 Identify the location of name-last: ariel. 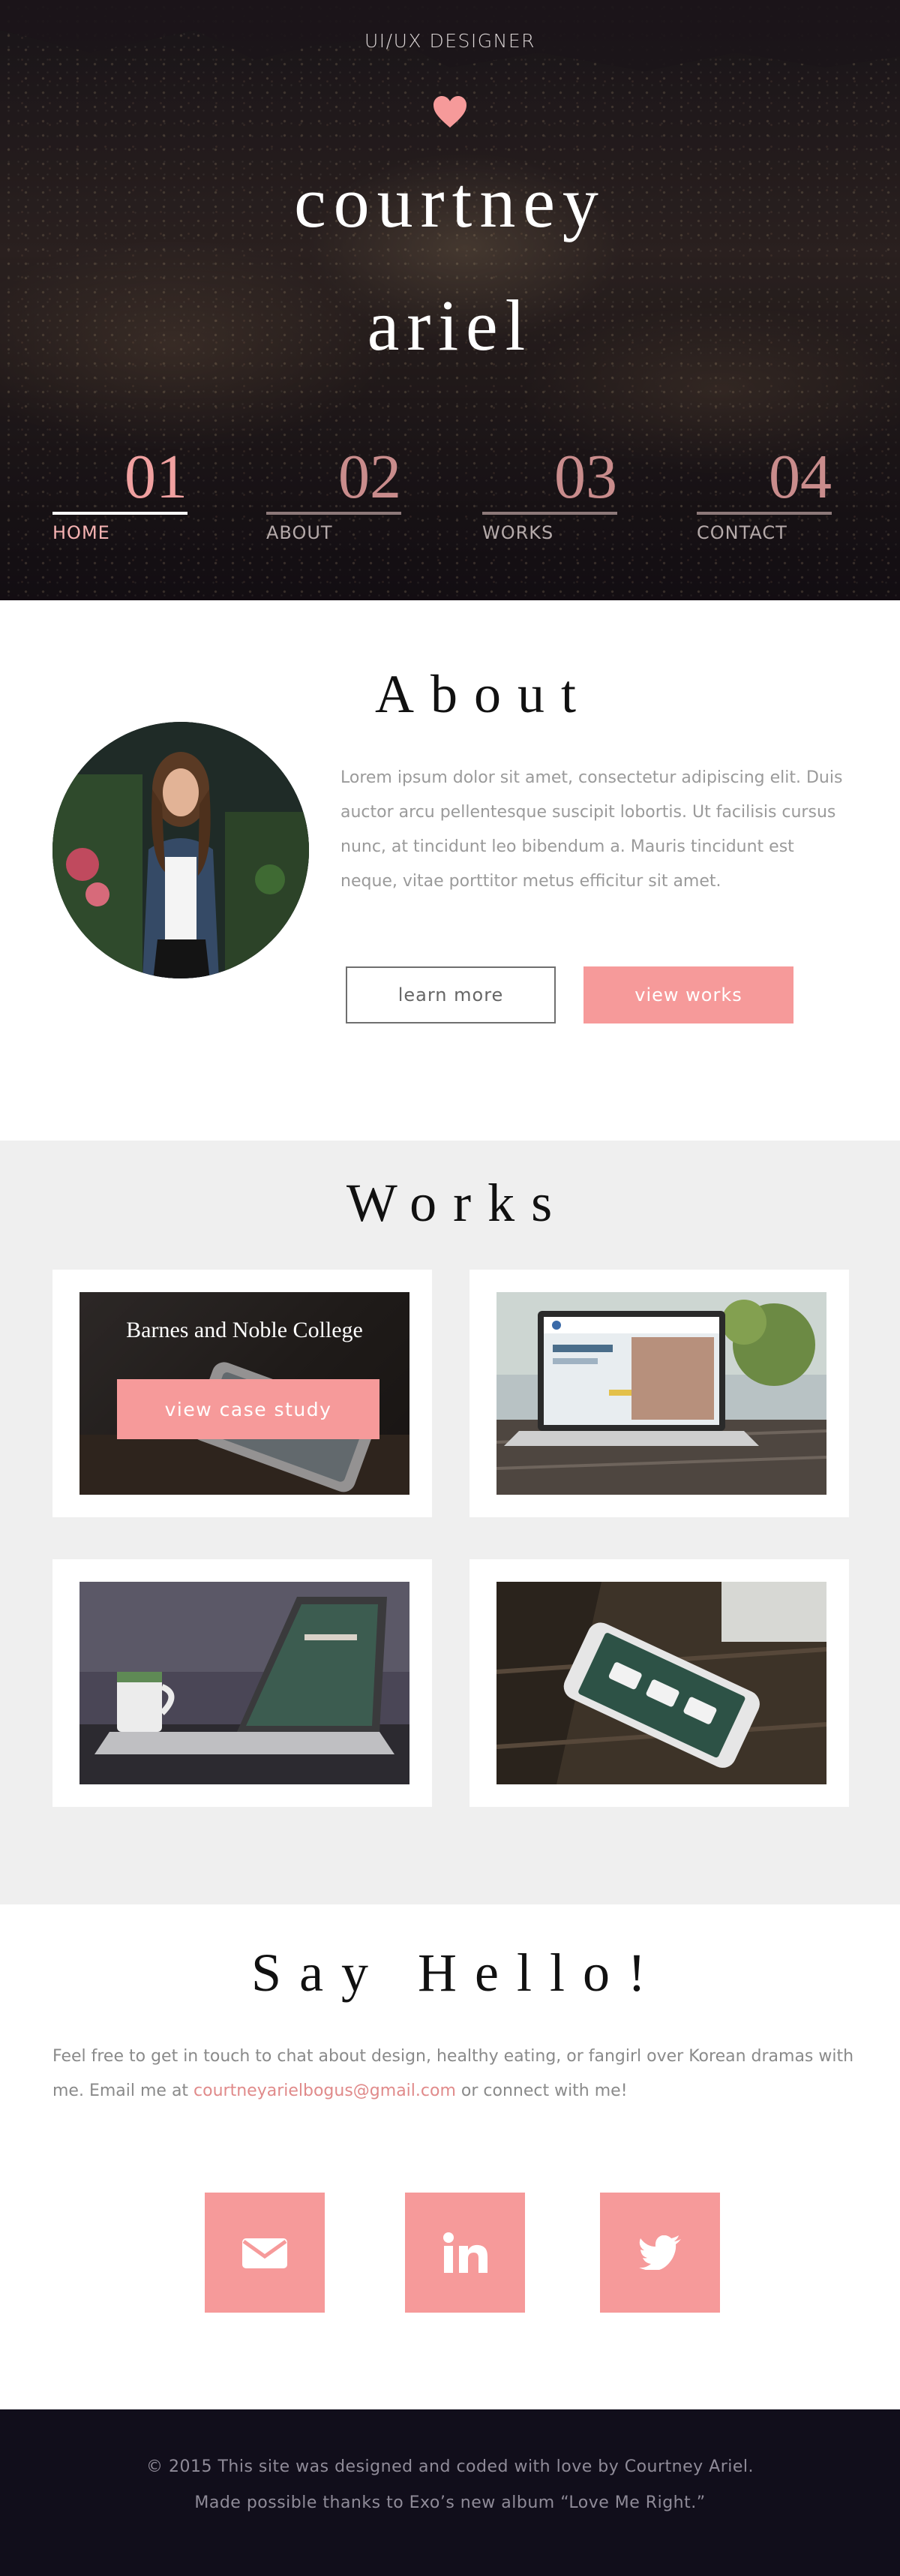
(450, 325).